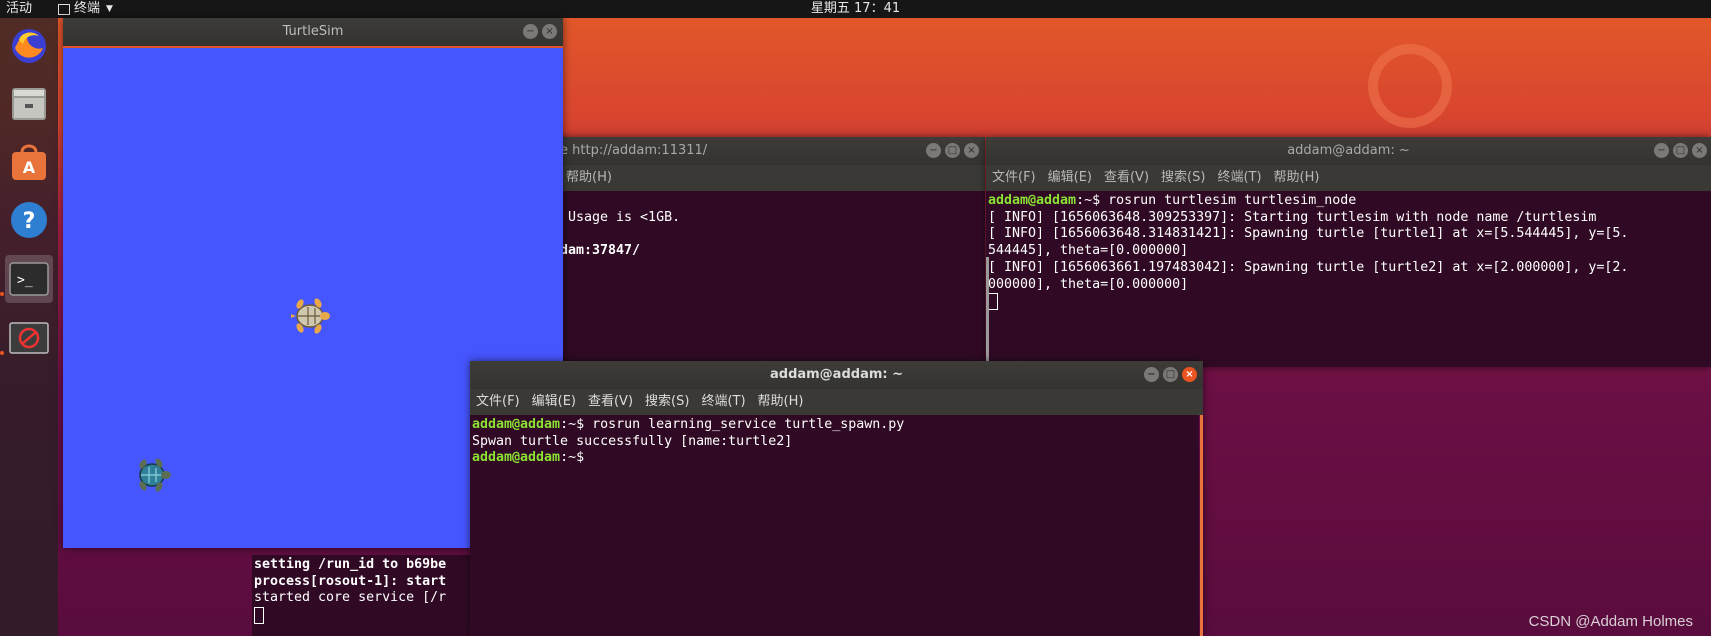  What do you see at coordinates (750, 151) in the screenshot?
I see `window-titlebar: e http://addam:11311/ − □ ×` at bounding box center [750, 151].